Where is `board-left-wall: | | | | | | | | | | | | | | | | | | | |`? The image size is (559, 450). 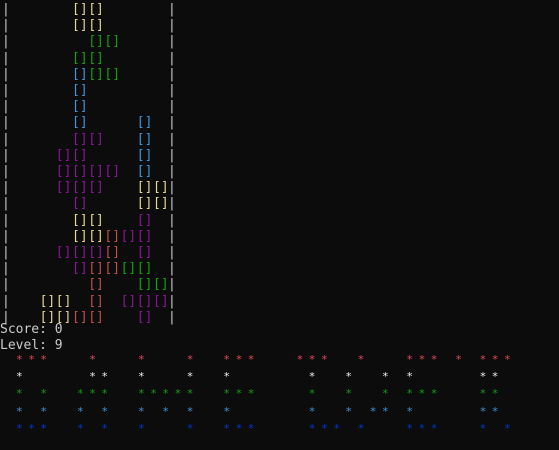
board-left-wall: | | | | | | | | | | | | | | | | | | | | is located at coordinates (6, 163).